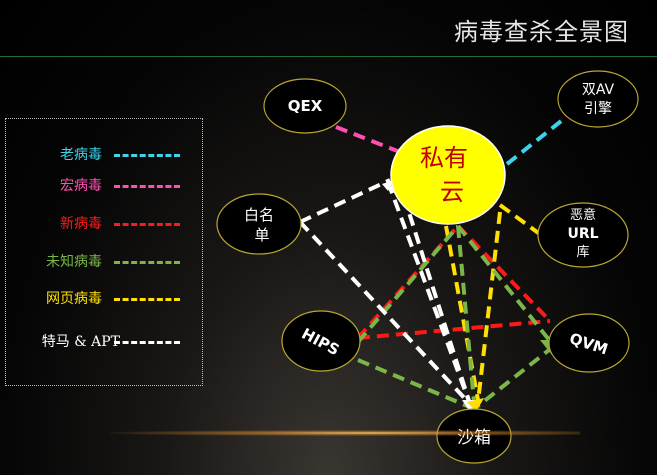 The image size is (657, 475). Describe the element at coordinates (345, 201) in the screenshot. I see `link-whitelist-cloud` at that location.